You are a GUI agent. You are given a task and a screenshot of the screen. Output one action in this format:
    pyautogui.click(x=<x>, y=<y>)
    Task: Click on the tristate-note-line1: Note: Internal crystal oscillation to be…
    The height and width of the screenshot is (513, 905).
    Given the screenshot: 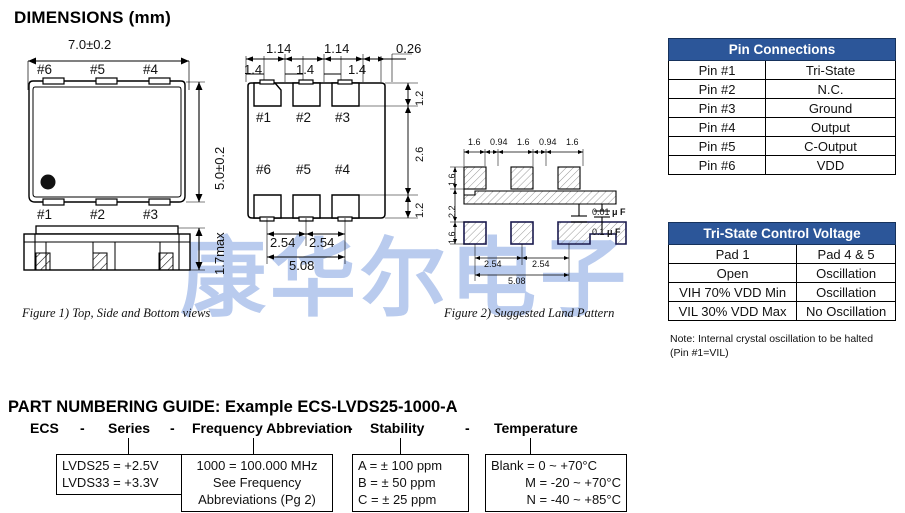 What is the action you would take?
    pyautogui.click(x=772, y=339)
    